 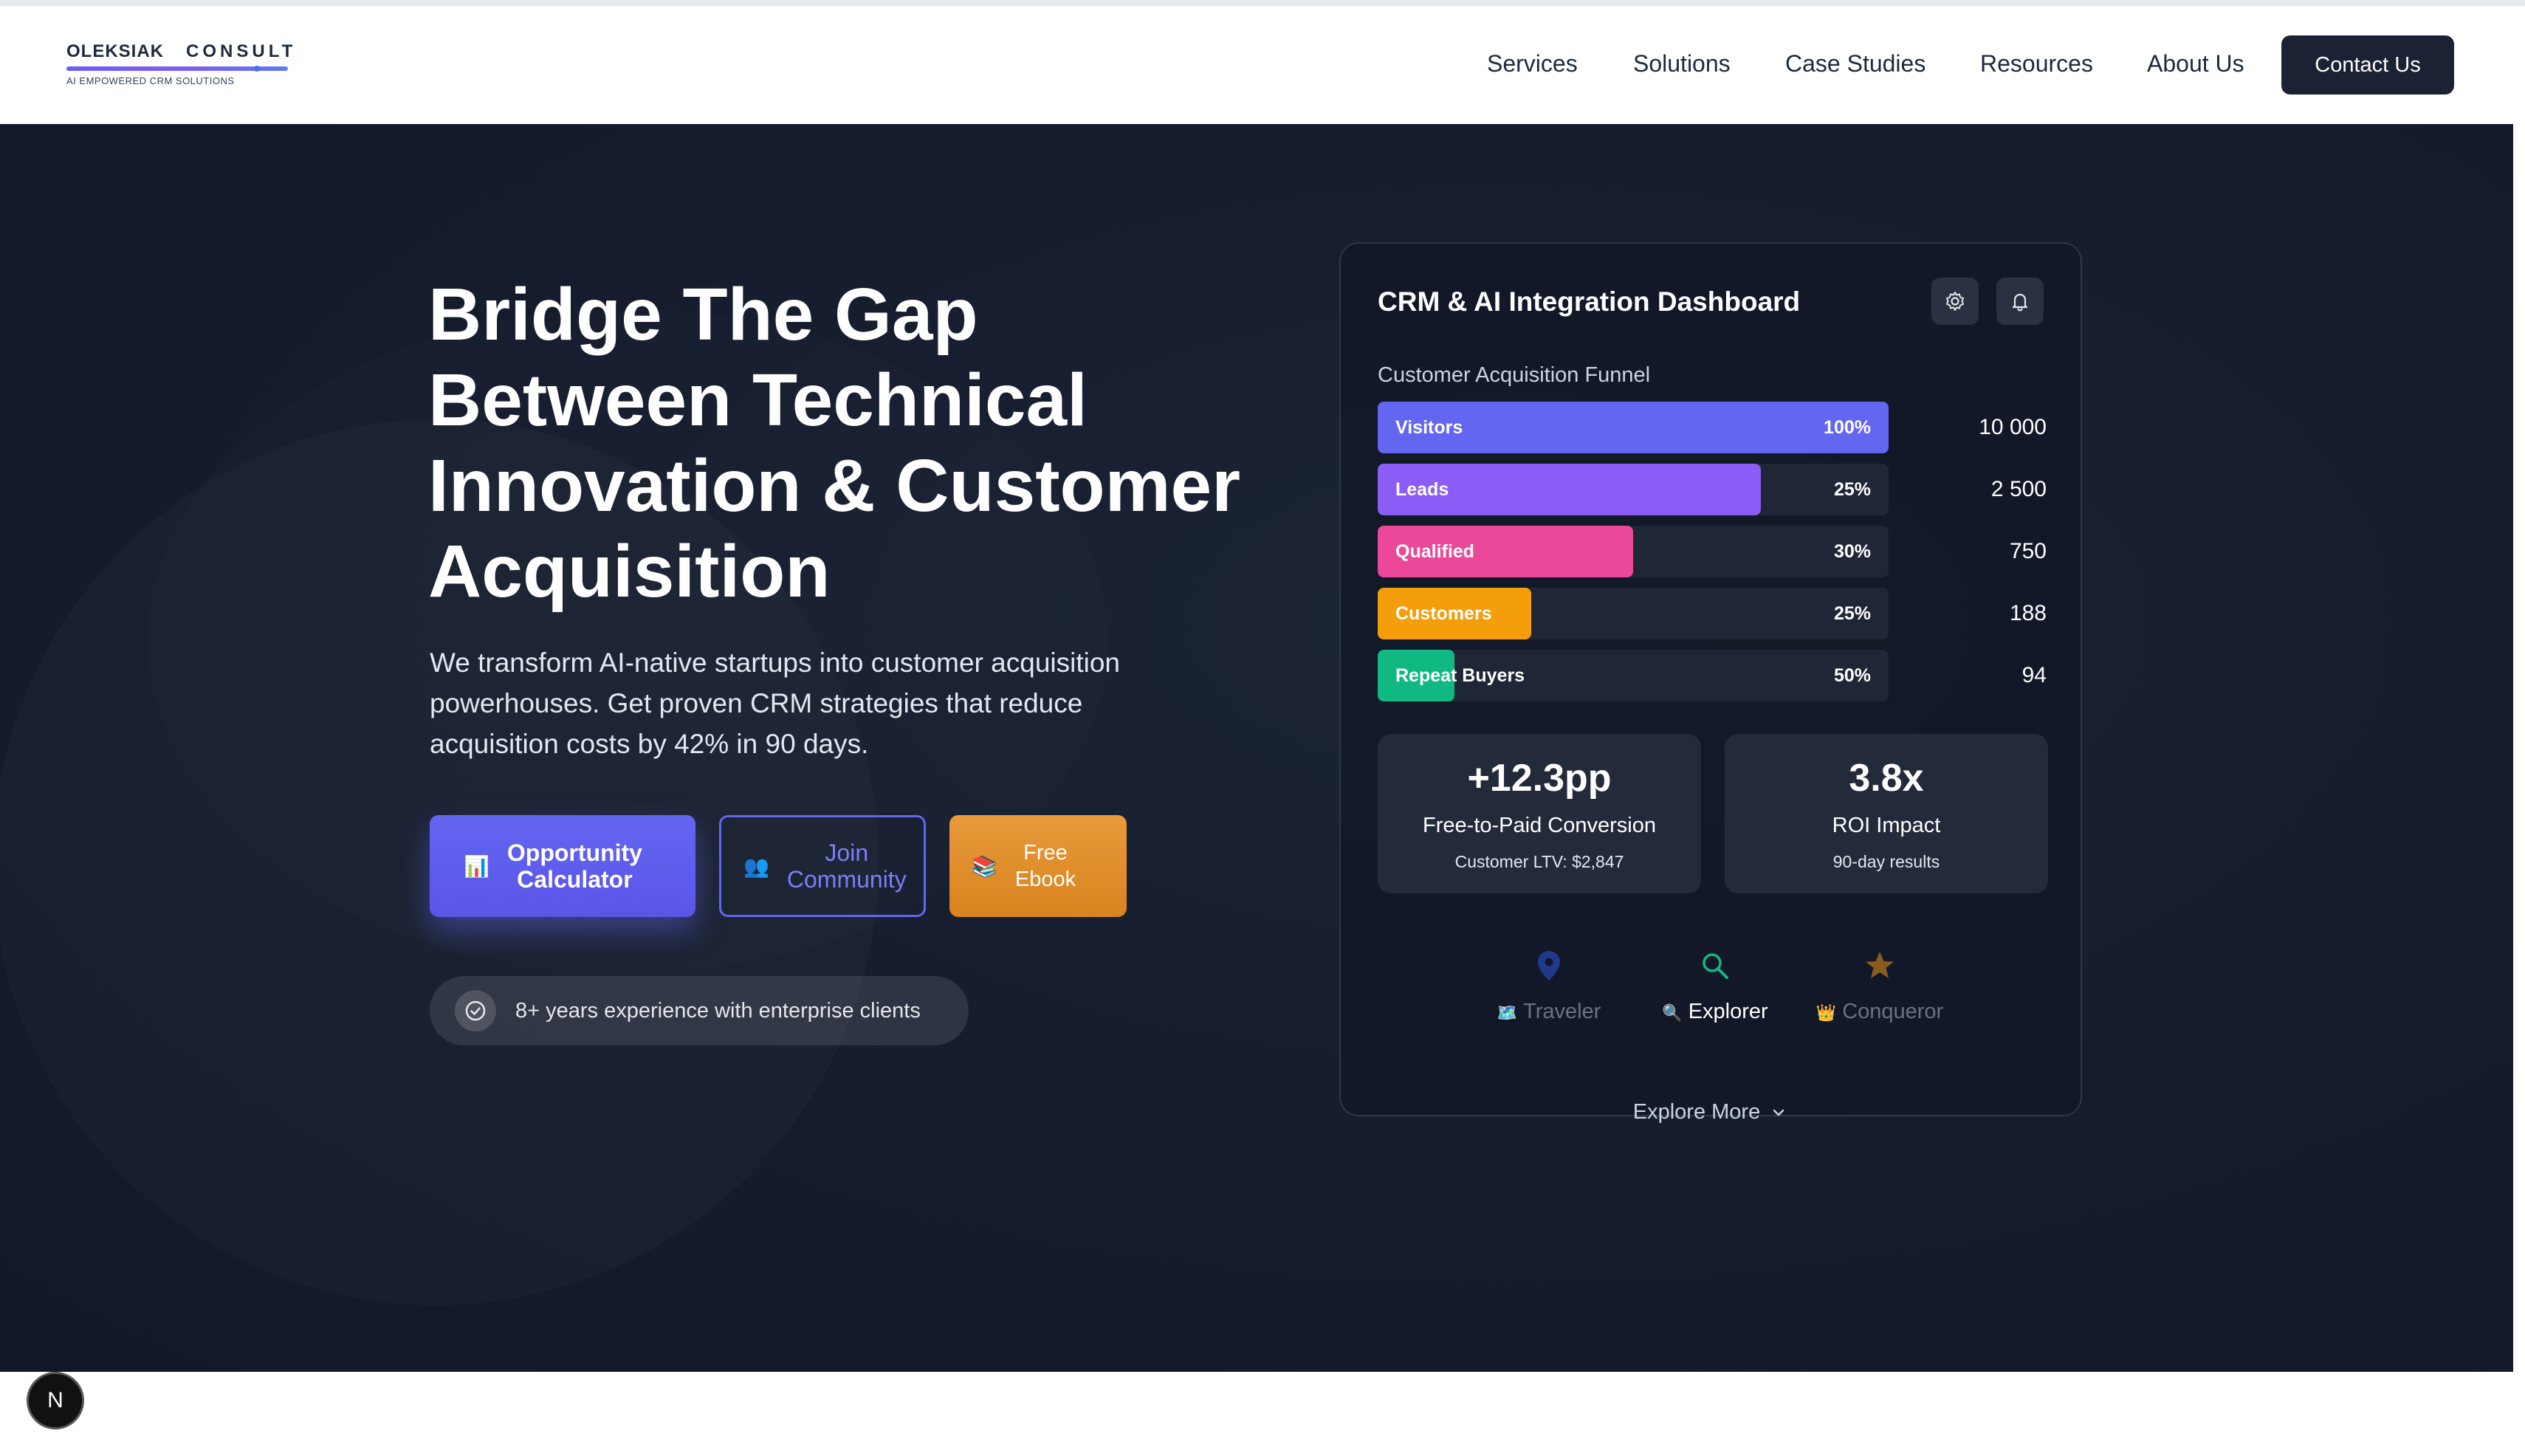 I want to click on funnel-stage-name: Repeat Buyers, so click(x=1460, y=676).